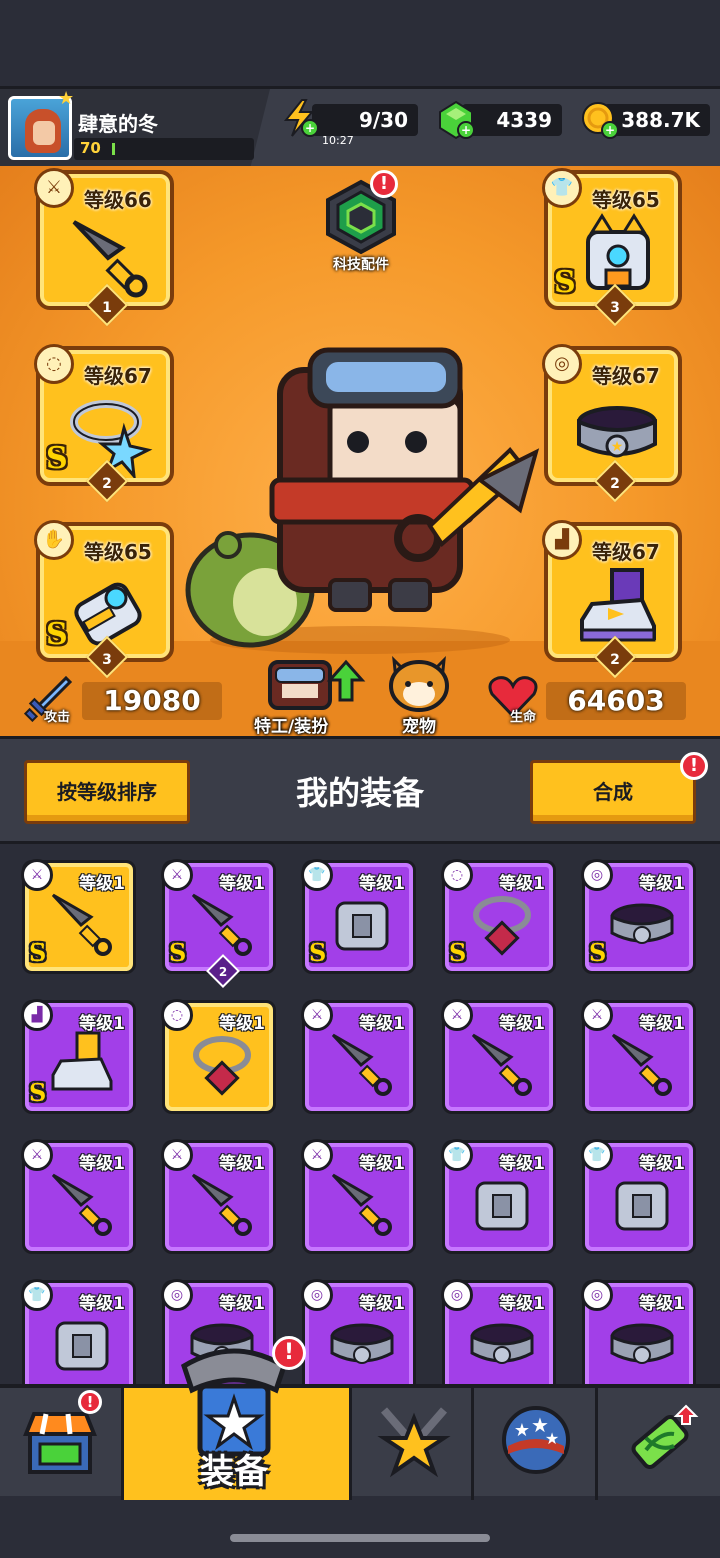  I want to click on nav-tab-shop, so click(62, 1444).